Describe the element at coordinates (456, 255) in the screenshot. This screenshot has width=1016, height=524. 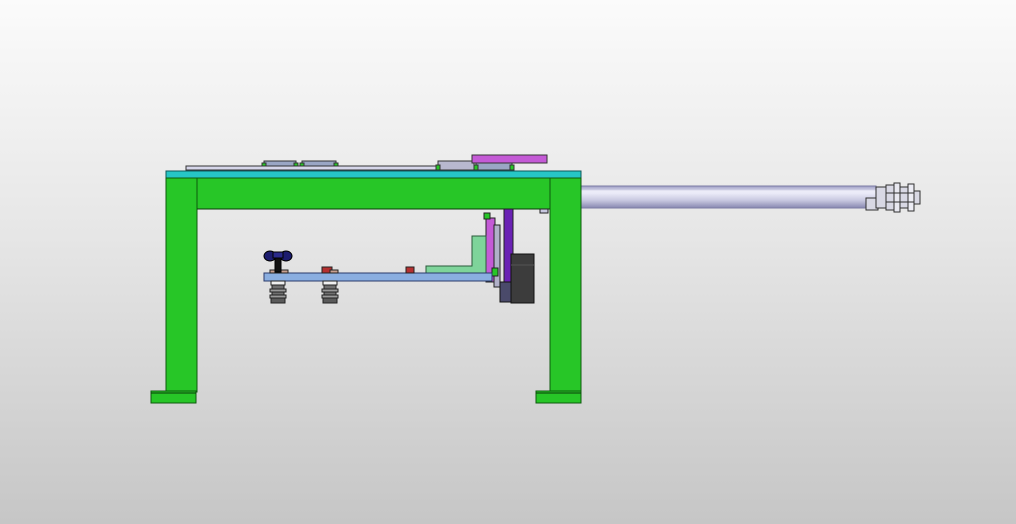
I see `l-bracket` at that location.